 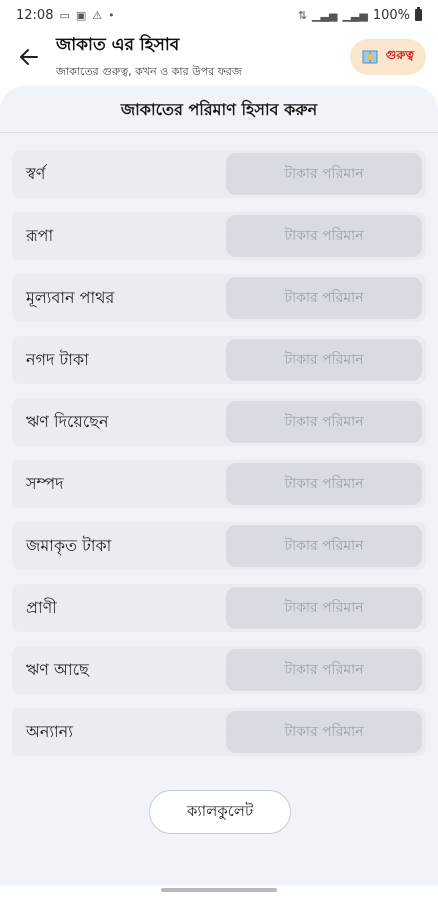 What do you see at coordinates (324, 670) in the screenshot?
I see `debt-amount-input` at bounding box center [324, 670].